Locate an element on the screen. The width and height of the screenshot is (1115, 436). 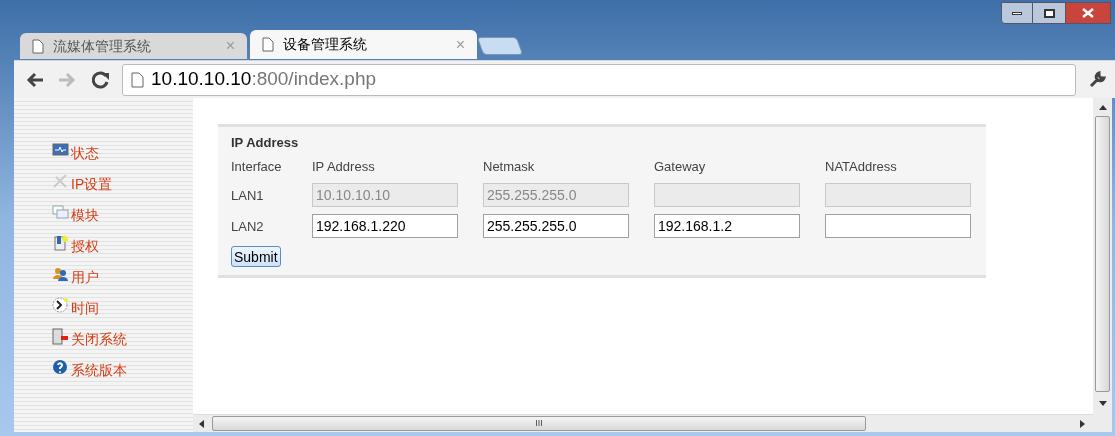
vertical-scrollbar is located at coordinates (1102, 265).